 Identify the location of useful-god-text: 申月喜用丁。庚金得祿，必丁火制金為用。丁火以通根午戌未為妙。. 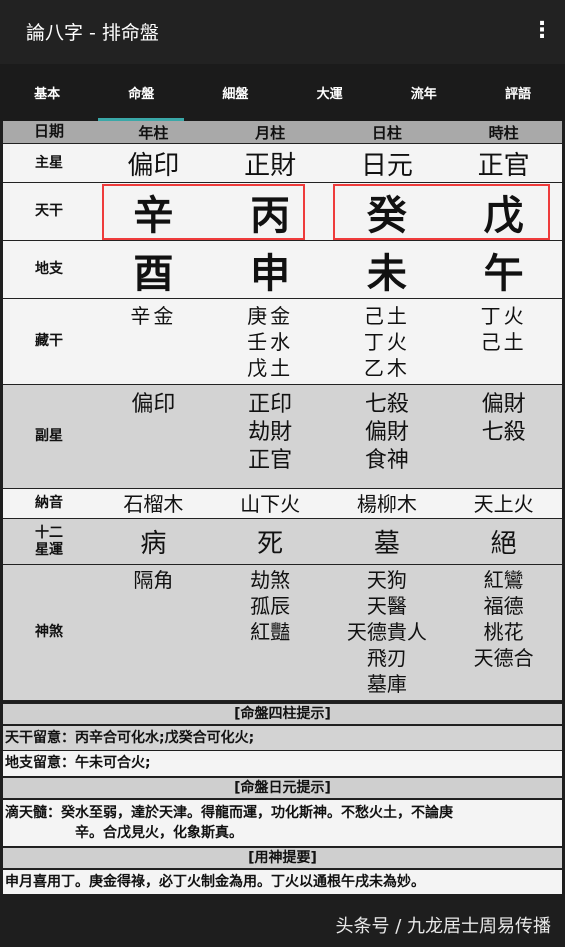
(282, 882).